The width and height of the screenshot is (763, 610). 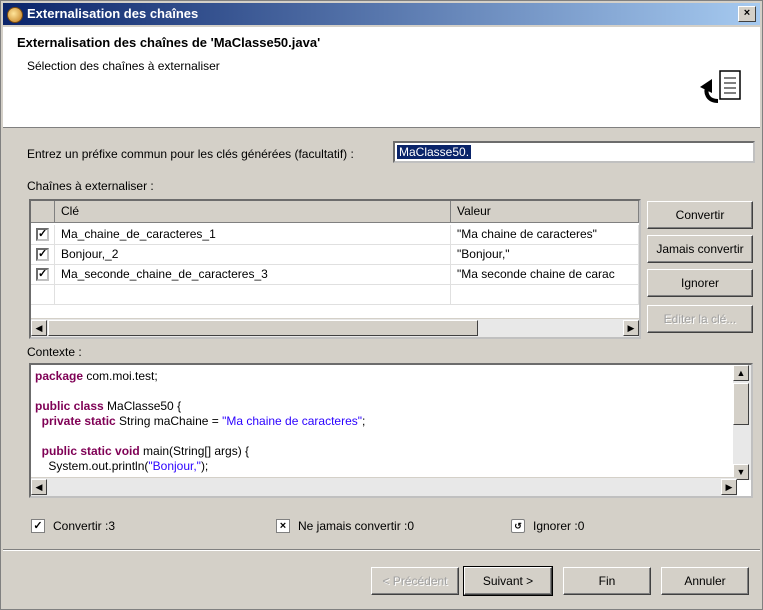 I want to click on table-row: Bonjour,_2 "Bonjour,", so click(x=335, y=255).